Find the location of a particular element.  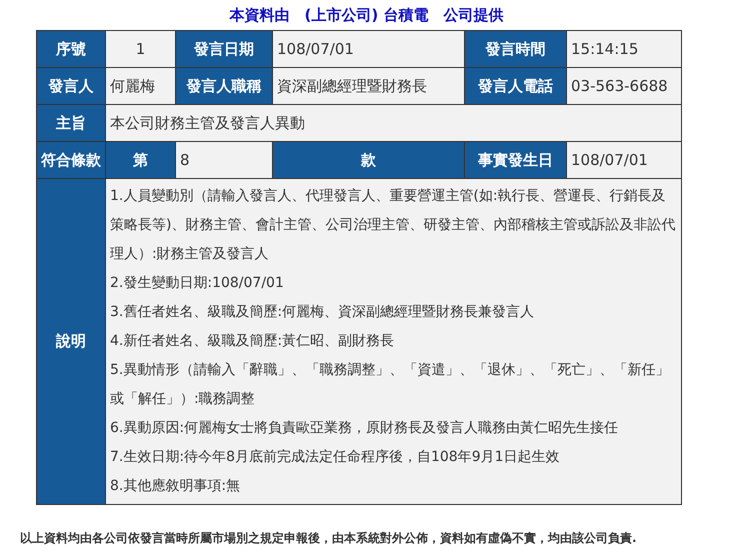

field-value: 8 is located at coordinates (185, 159).